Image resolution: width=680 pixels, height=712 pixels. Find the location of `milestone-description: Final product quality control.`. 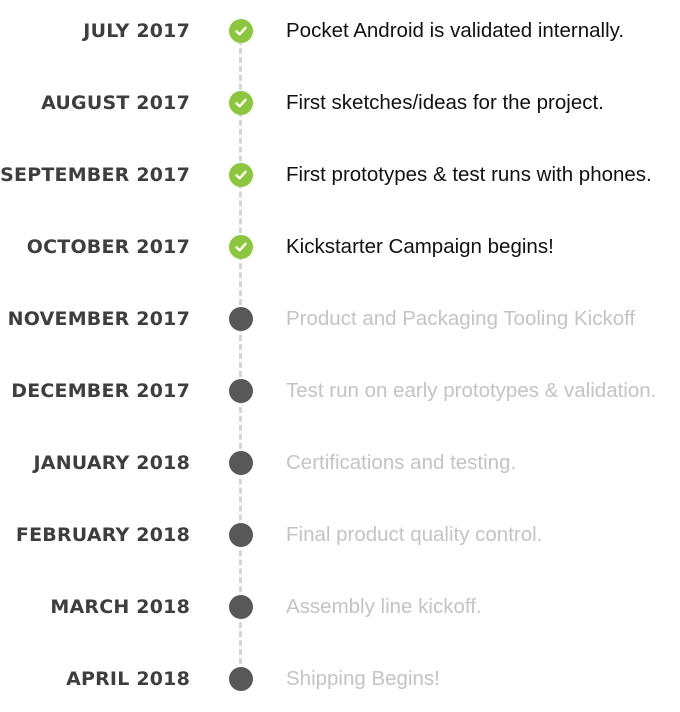

milestone-description: Final product quality control. is located at coordinates (414, 534).